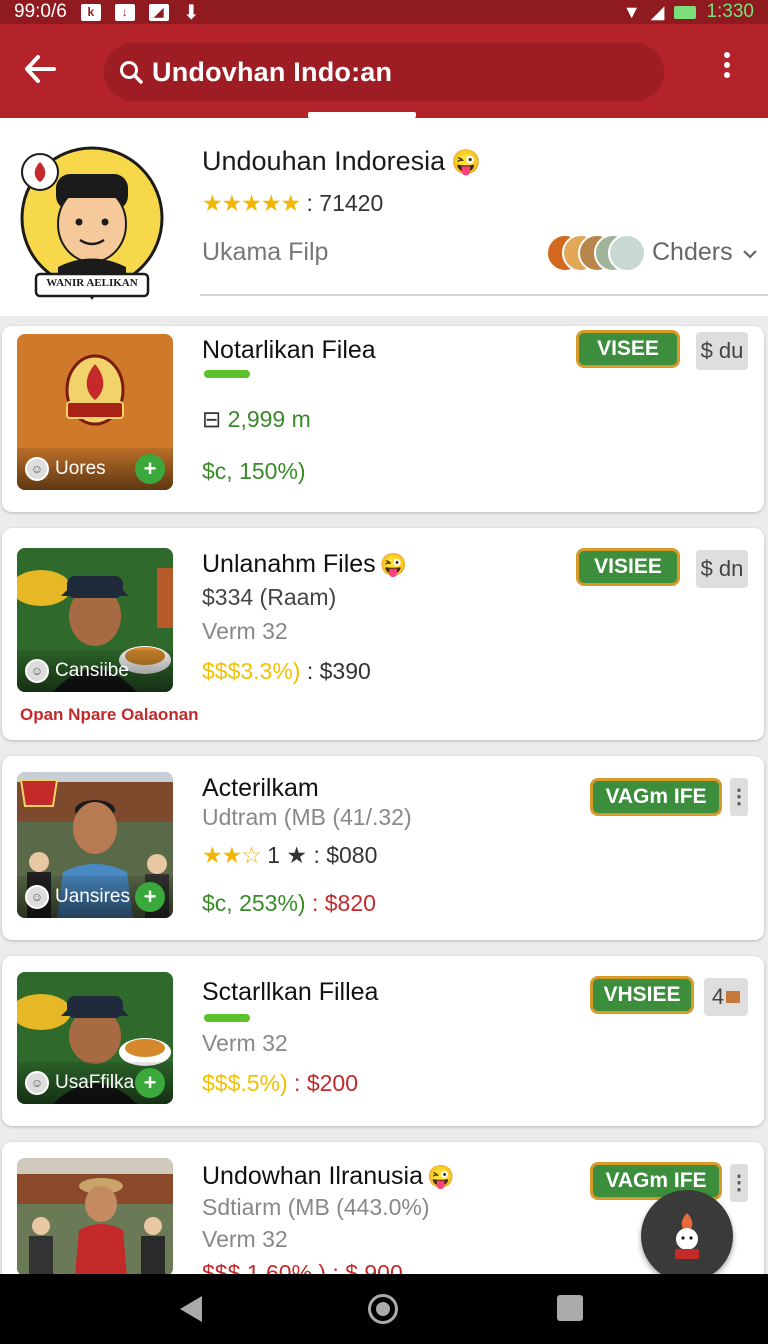  I want to click on price-discount: $$$3.3%), so click(251, 671).